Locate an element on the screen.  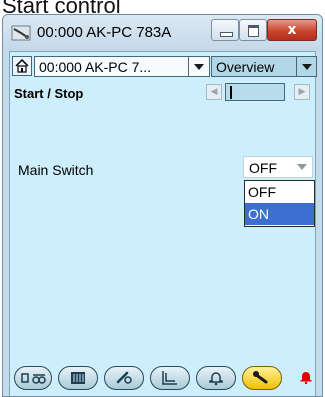
main-switch-arrow is located at coordinates (302, 167).